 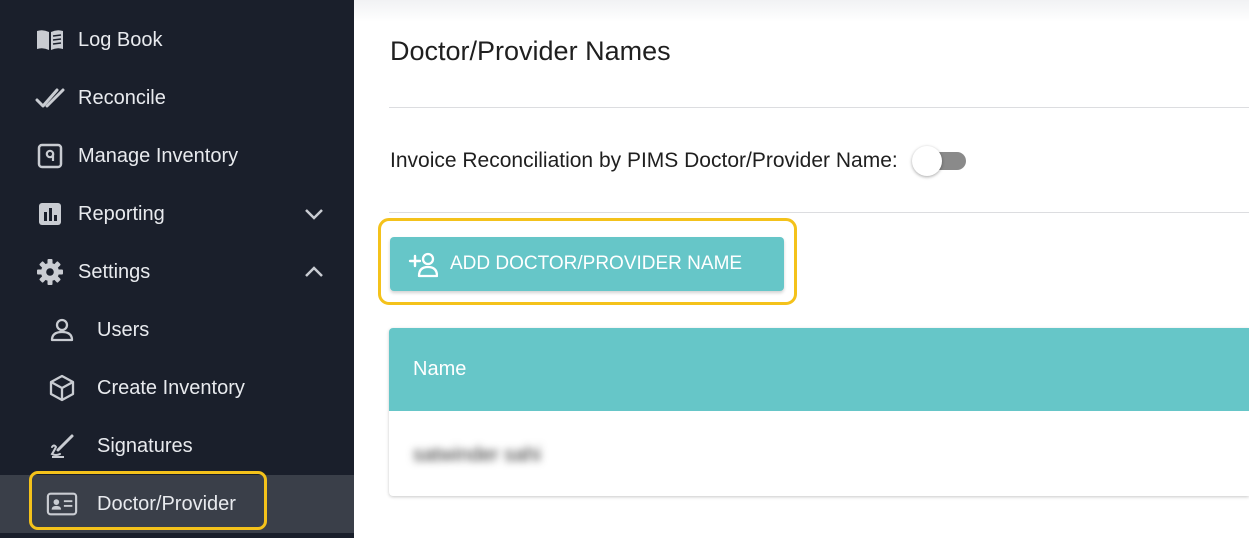 What do you see at coordinates (62, 330) in the screenshot?
I see `user-icon` at bounding box center [62, 330].